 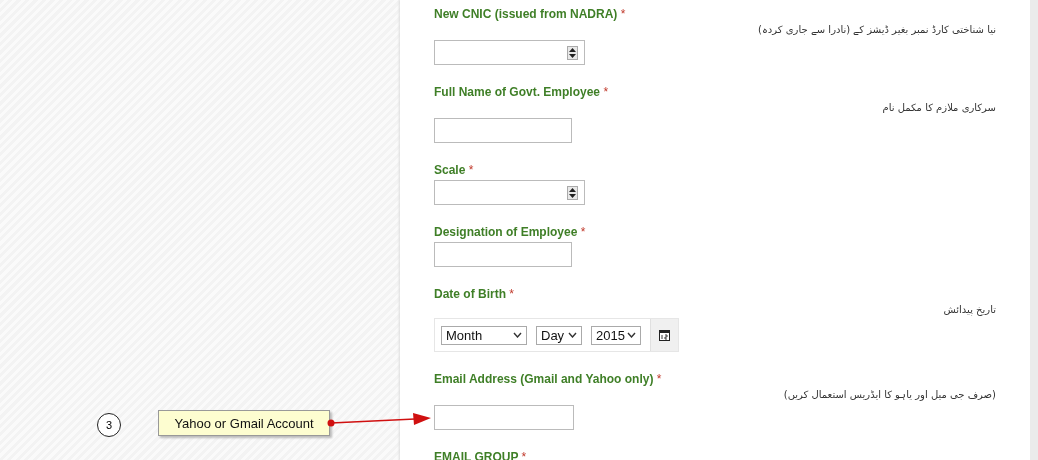 I want to click on month-dropdown: Month, so click(x=484, y=335).